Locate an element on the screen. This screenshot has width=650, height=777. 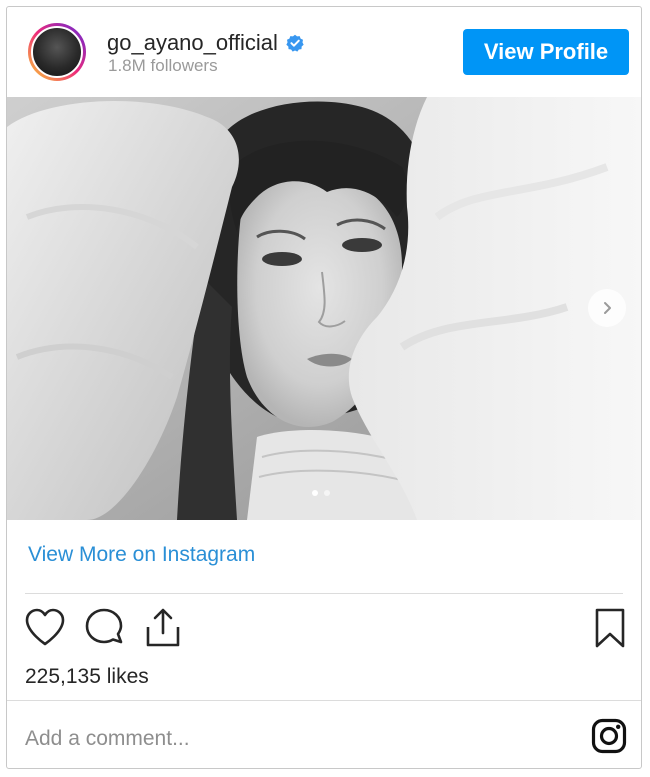
view-profile-button: View Profile is located at coordinates (546, 52).